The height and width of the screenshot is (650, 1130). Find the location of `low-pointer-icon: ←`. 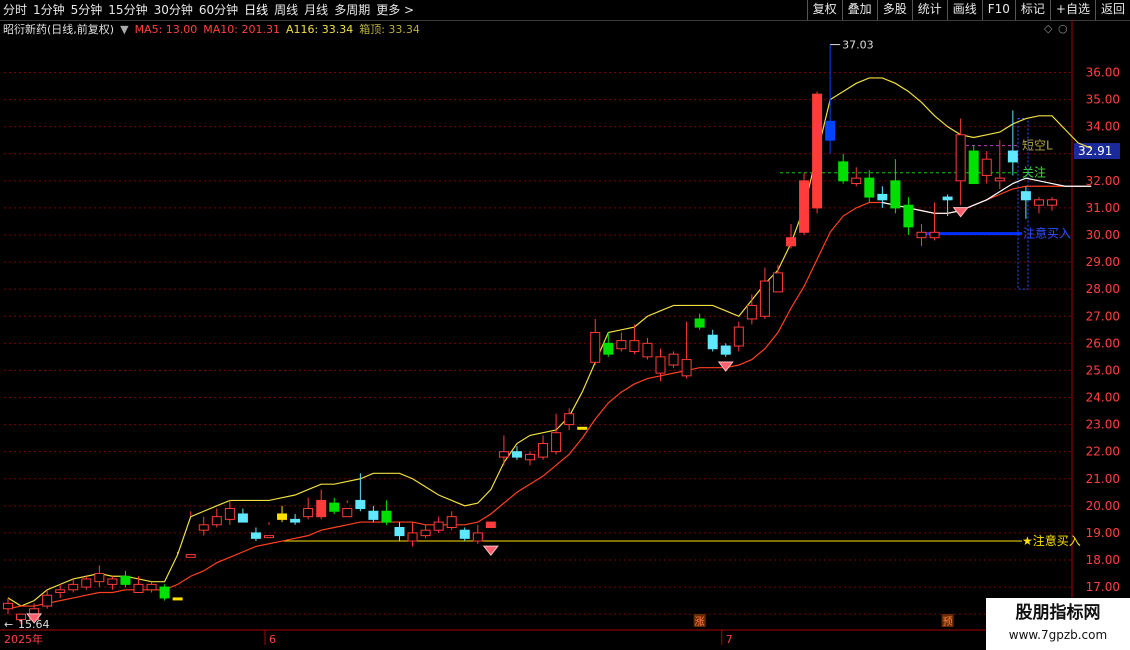

low-pointer-icon: ← is located at coordinates (8, 624).